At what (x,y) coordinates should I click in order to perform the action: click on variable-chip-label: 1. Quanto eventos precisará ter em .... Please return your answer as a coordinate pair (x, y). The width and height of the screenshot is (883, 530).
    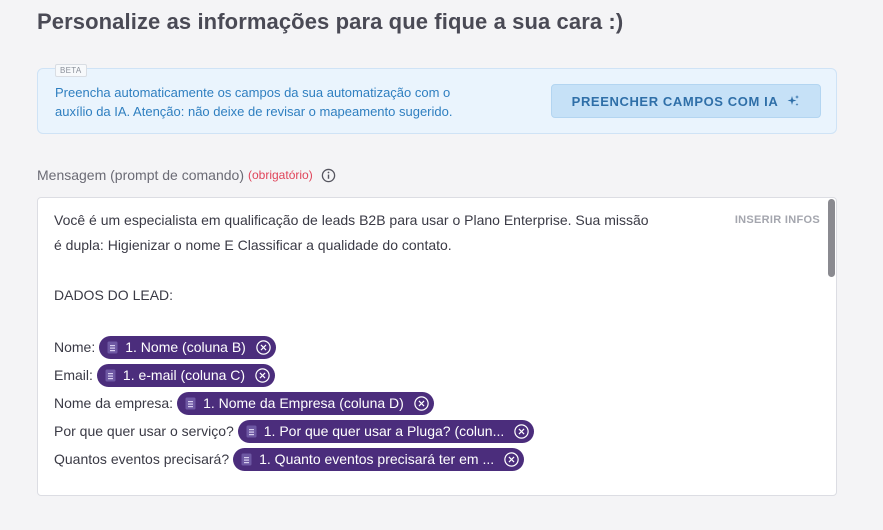
    Looking at the image, I should click on (377, 458).